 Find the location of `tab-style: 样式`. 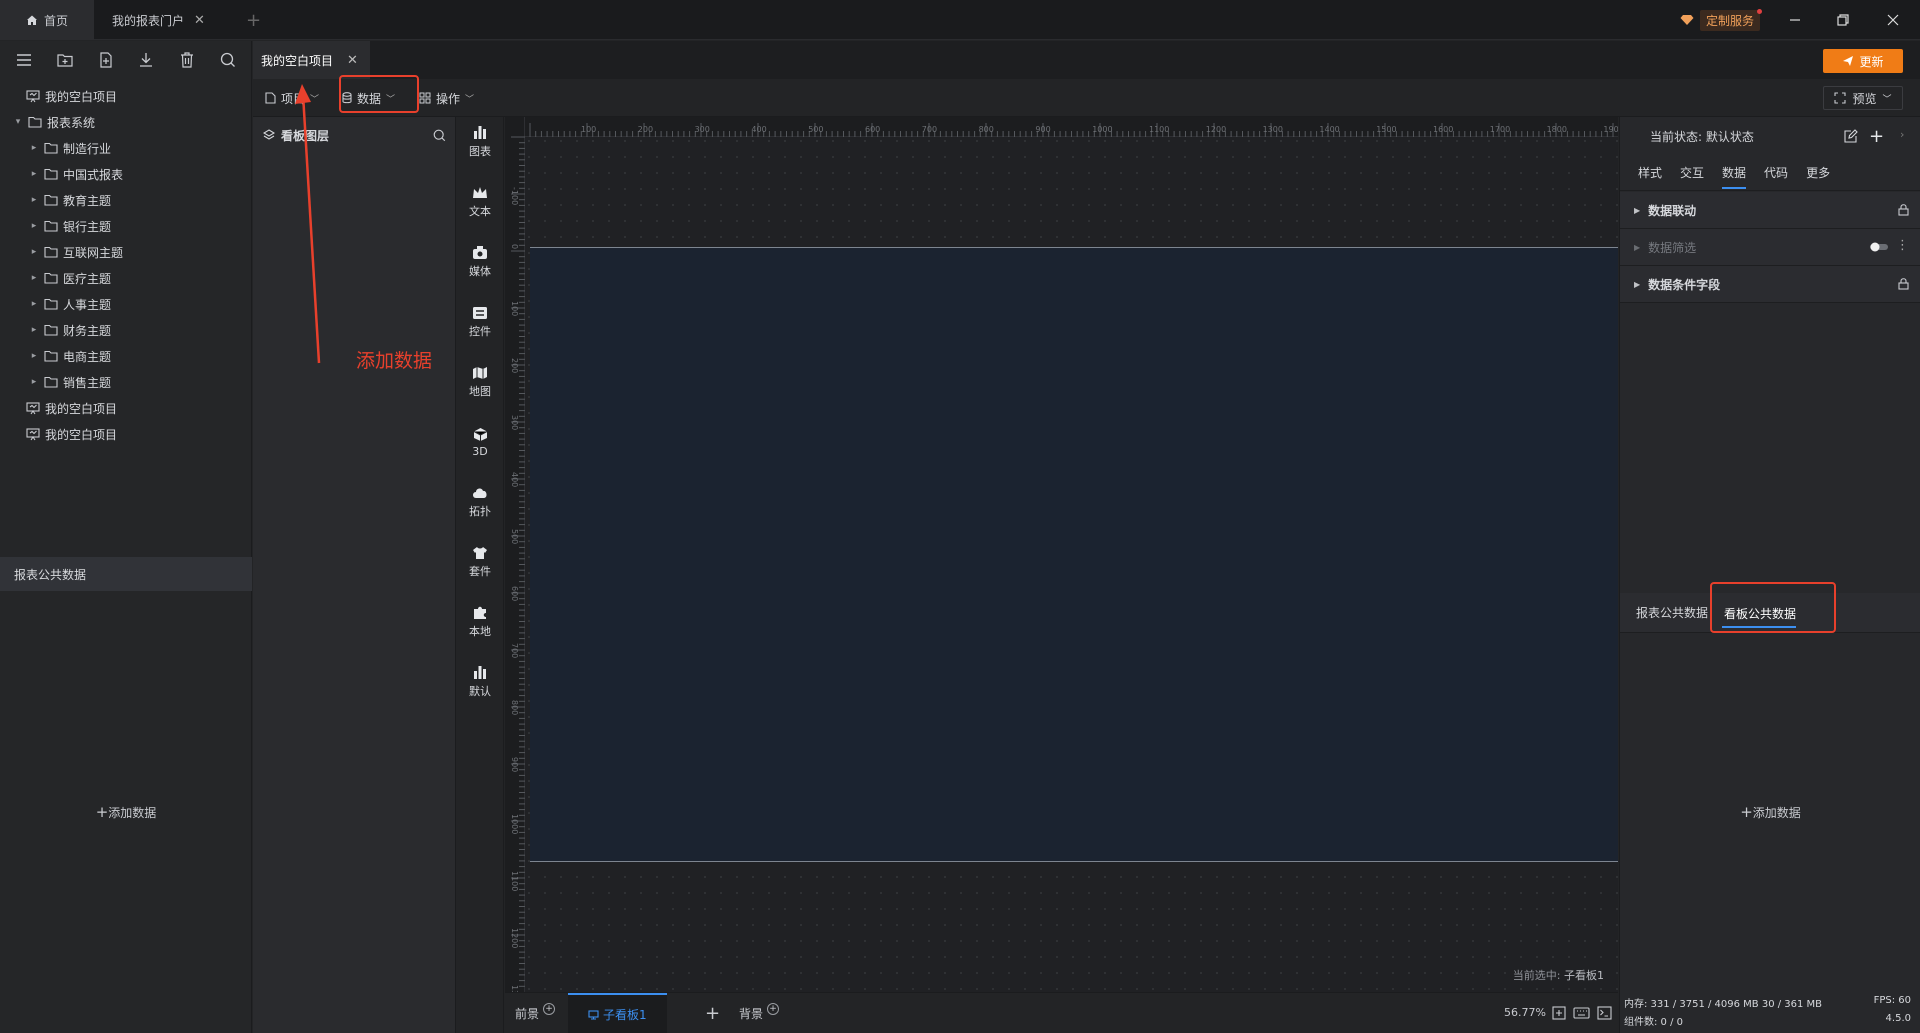

tab-style: 样式 is located at coordinates (1650, 172).